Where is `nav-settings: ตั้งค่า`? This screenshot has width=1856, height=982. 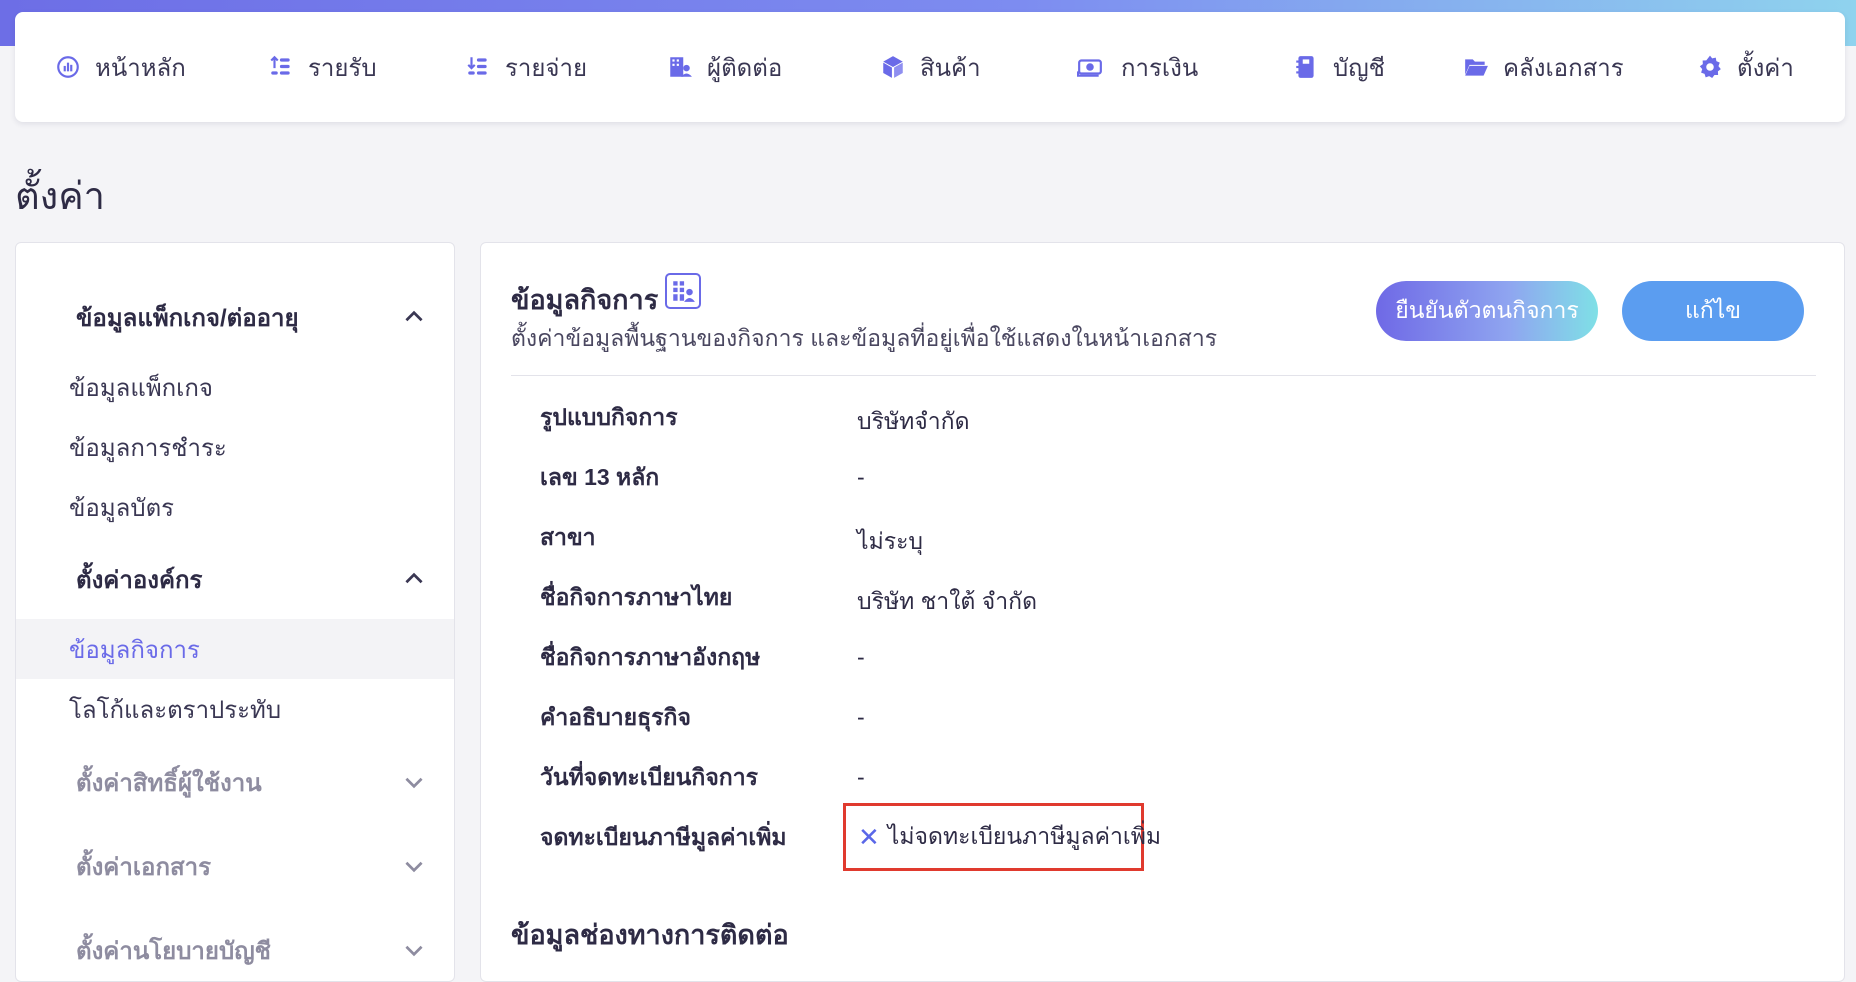
nav-settings: ตั้งค่า is located at coordinates (1745, 67).